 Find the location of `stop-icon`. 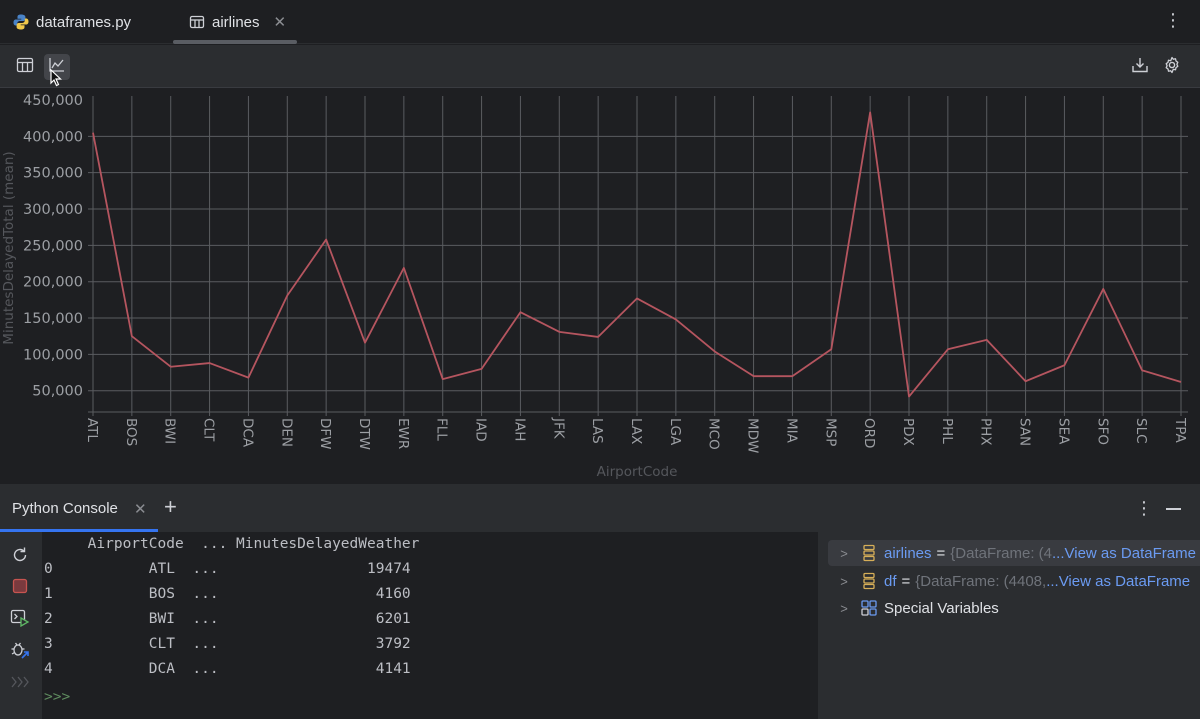

stop-icon is located at coordinates (20, 586).